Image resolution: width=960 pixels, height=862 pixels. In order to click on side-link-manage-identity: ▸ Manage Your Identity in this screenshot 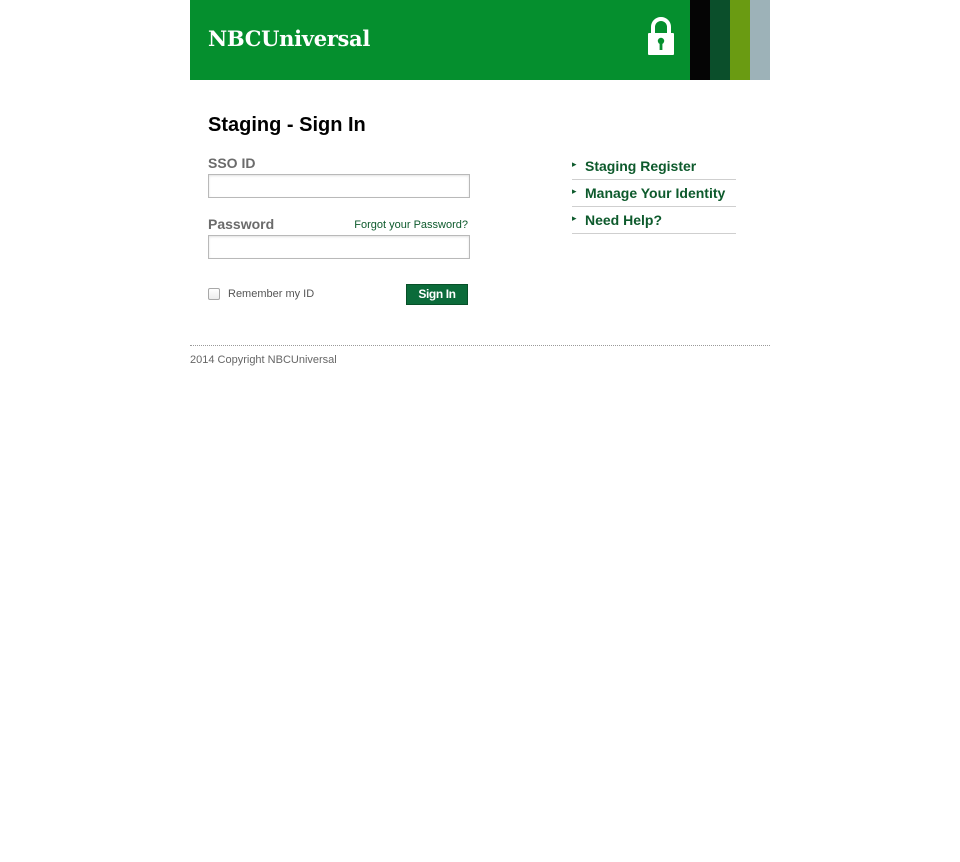, I will do `click(654, 193)`.